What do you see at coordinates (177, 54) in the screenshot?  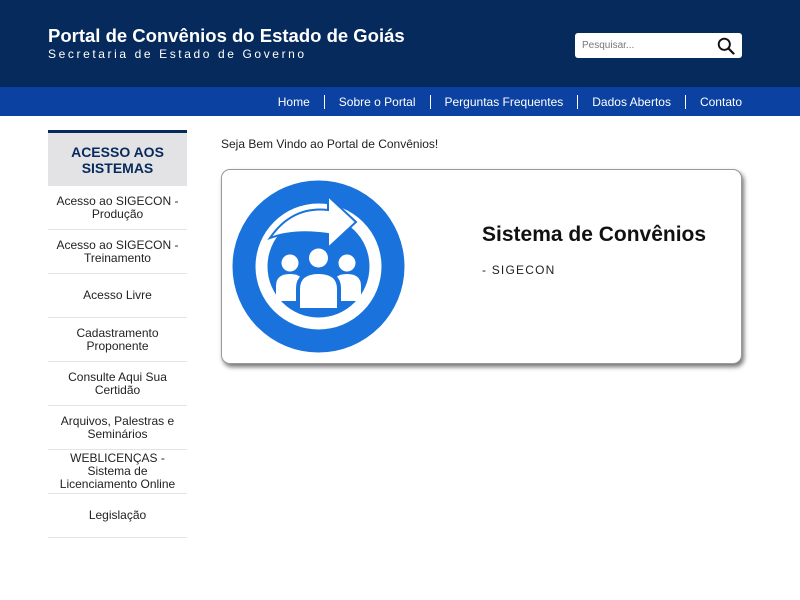 I see `site-subtitle: Secretaria de Estado de Governo` at bounding box center [177, 54].